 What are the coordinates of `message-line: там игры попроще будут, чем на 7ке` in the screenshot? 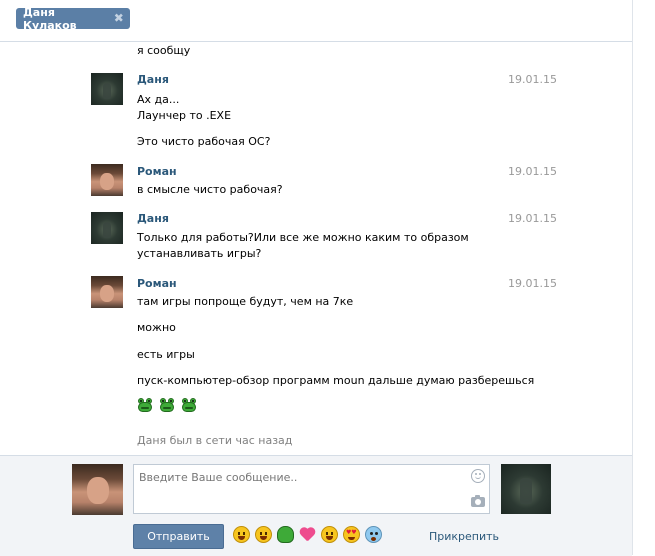 It's located at (245, 301).